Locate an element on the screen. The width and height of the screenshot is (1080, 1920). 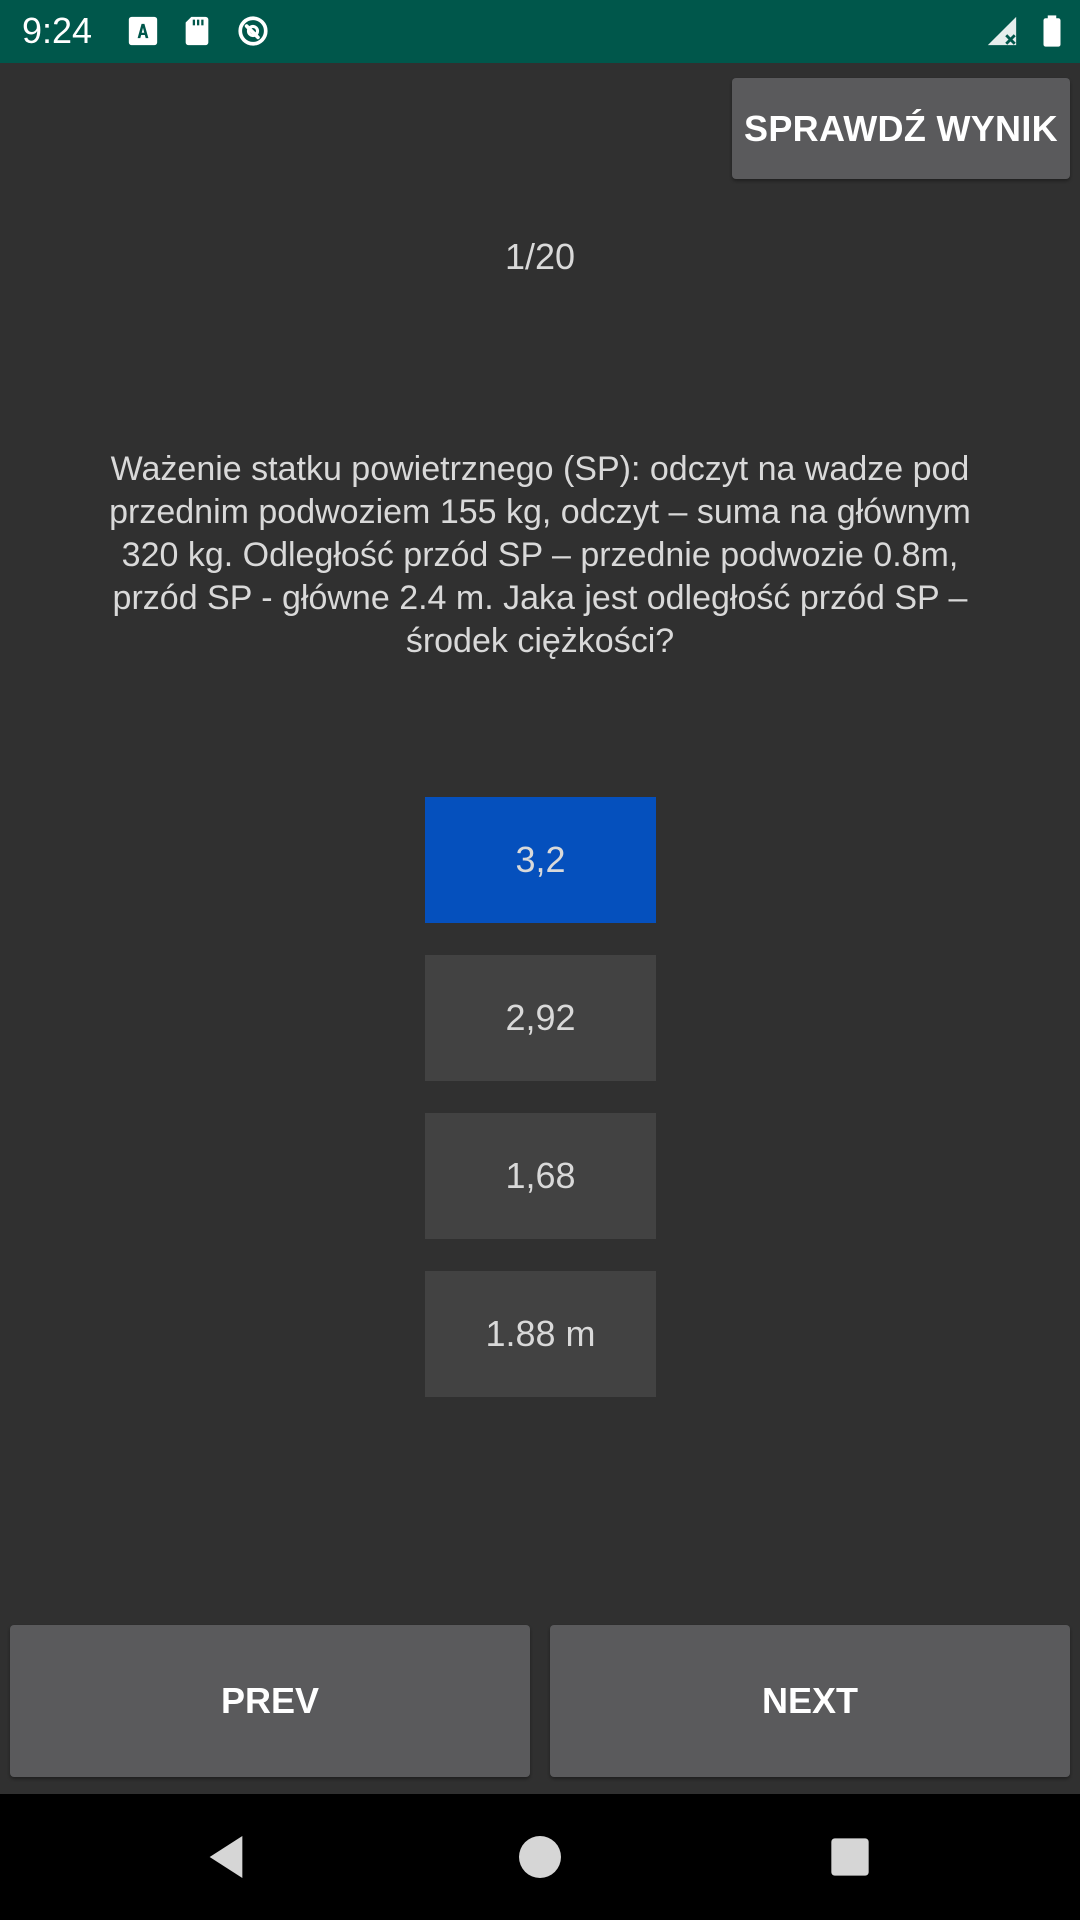
font-download-icon is located at coordinates (143, 31).